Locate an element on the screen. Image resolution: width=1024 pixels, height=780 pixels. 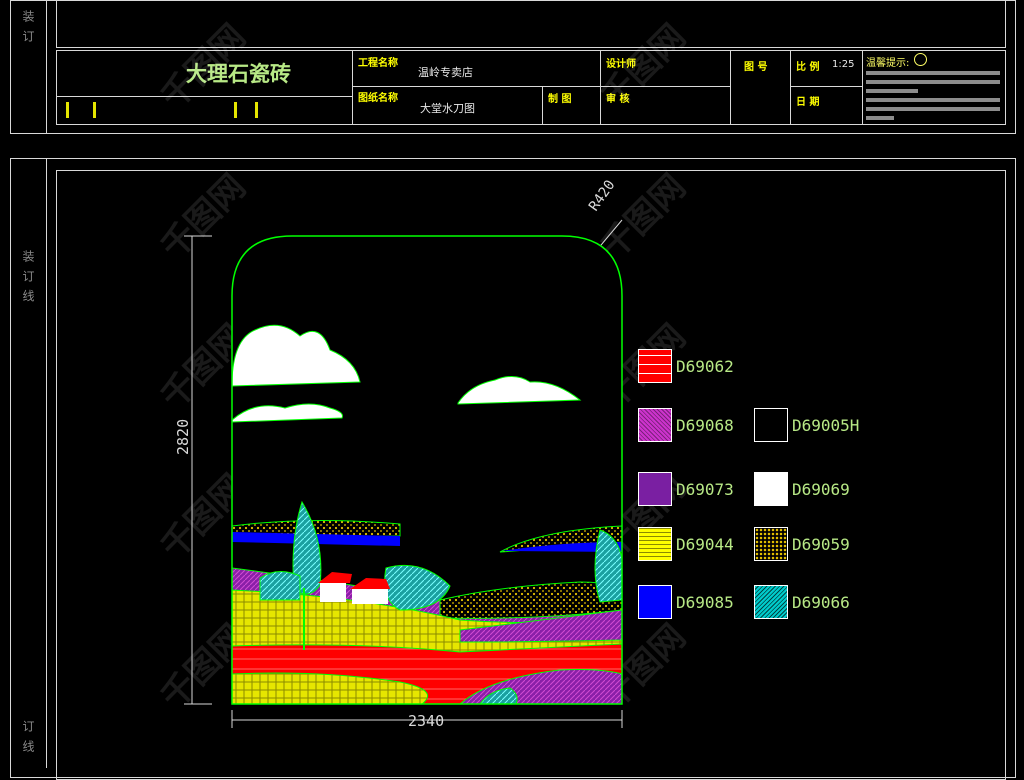
tips-logo-icon is located at coordinates (920, 59).